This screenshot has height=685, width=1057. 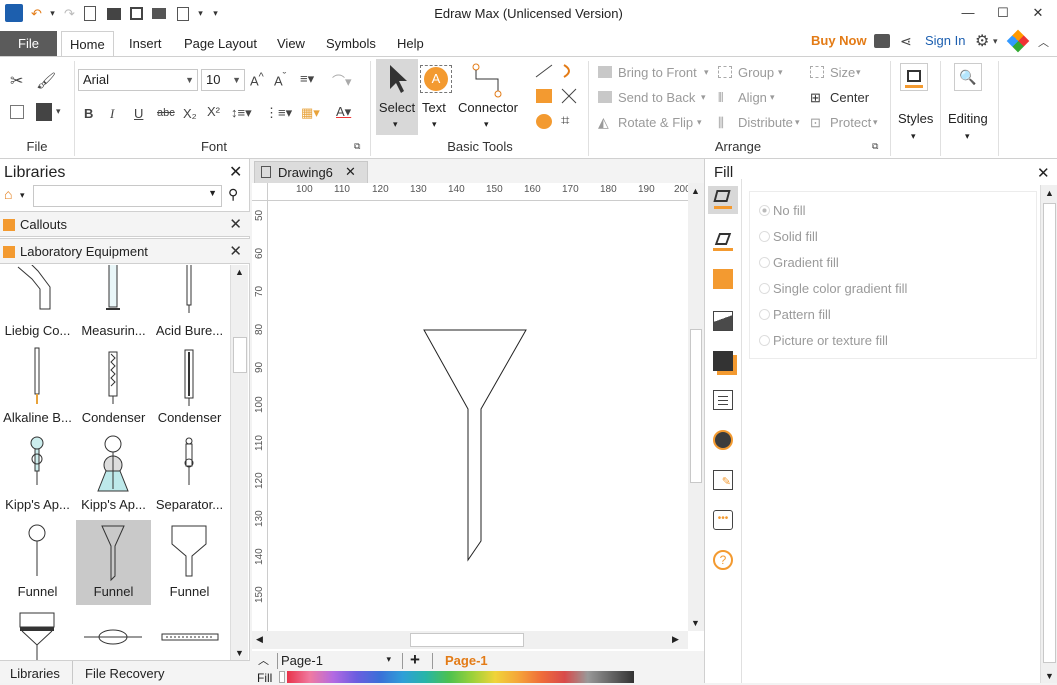 What do you see at coordinates (166, 113) in the screenshot?
I see `strikethrough-icon: abc` at bounding box center [166, 113].